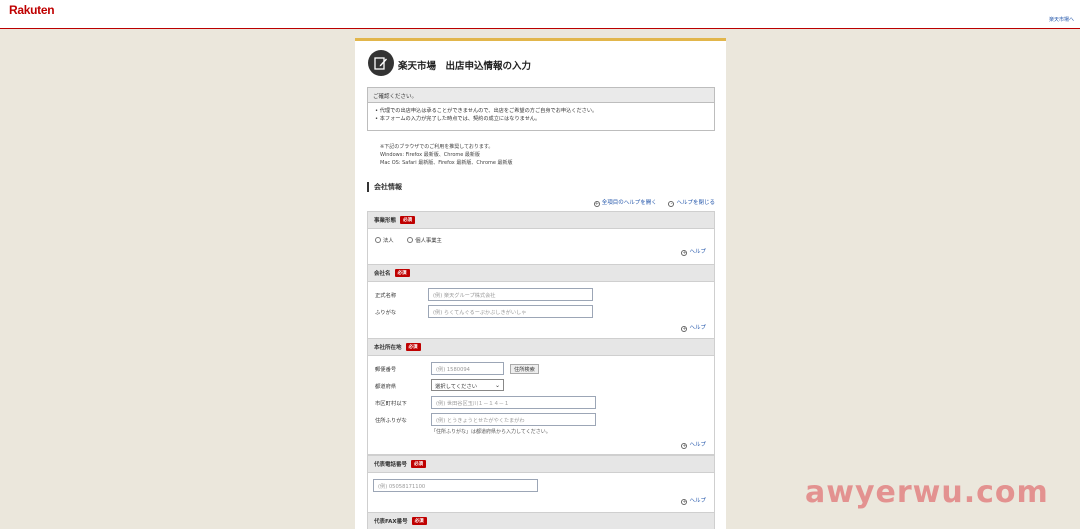 Image resolution: width=1080 pixels, height=529 pixels. I want to click on browser-note: ※下記のブラウザでのご利用を推奨しております。, so click(437, 147).